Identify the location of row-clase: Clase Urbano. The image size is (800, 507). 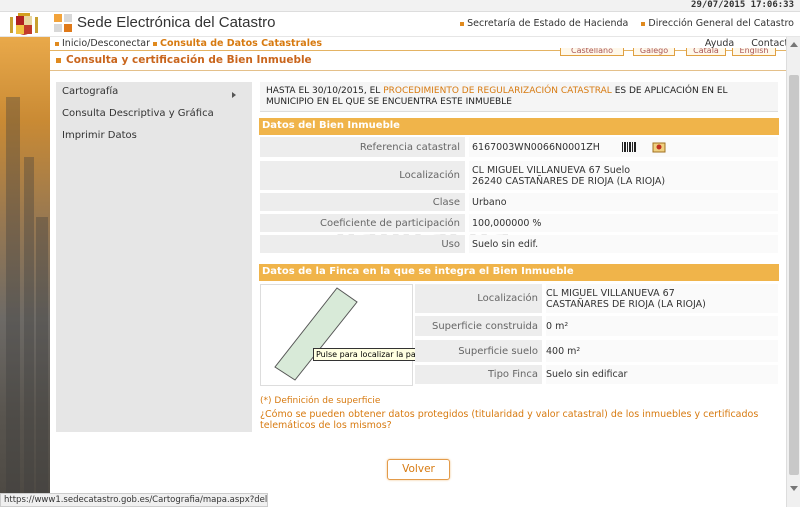
(519, 203).